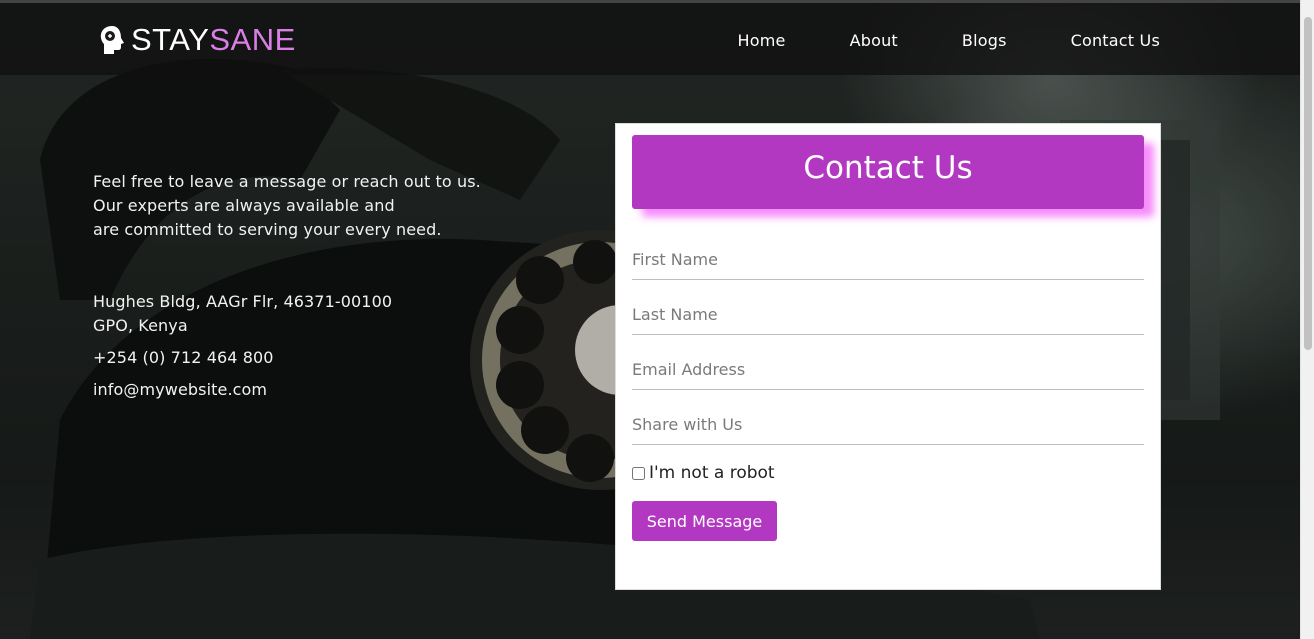  Describe the element at coordinates (180, 389) in the screenshot. I see `email-address: info@mywebsite.com` at that location.